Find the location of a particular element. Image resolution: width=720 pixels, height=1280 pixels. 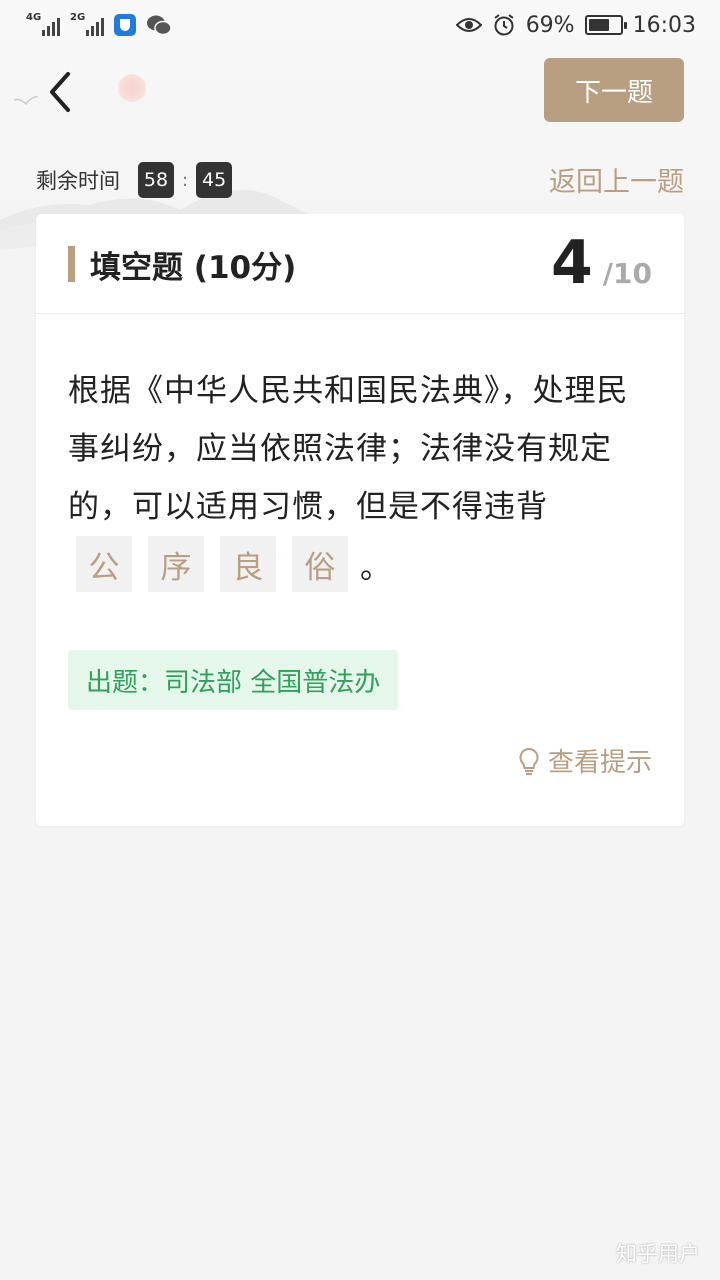

battery-icon is located at coordinates (605, 25).